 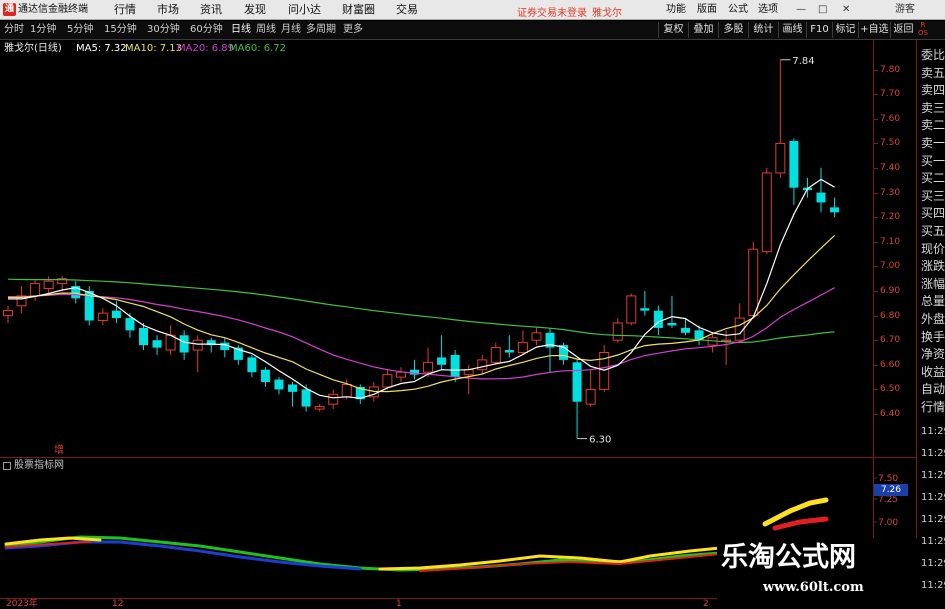 I want to click on tab-weekly: 周线, so click(x=266, y=30).